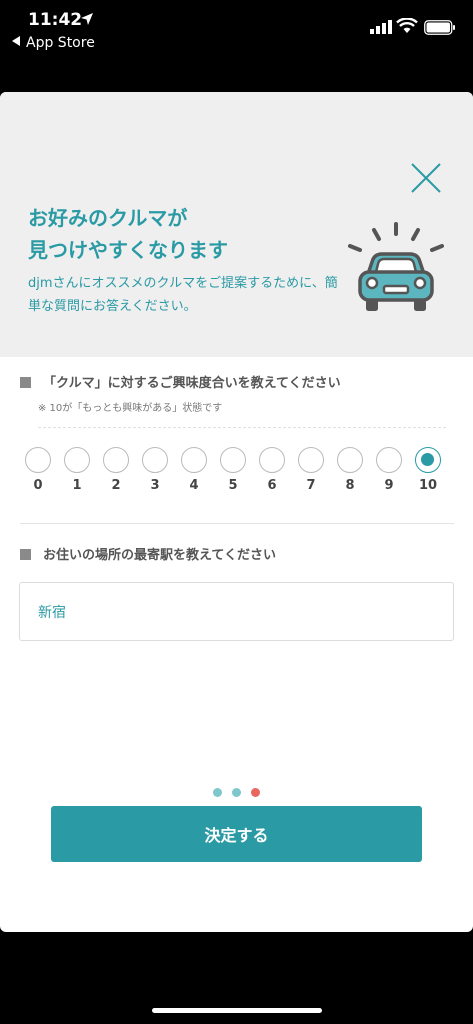  I want to click on interest-option-label: 7, so click(311, 485).